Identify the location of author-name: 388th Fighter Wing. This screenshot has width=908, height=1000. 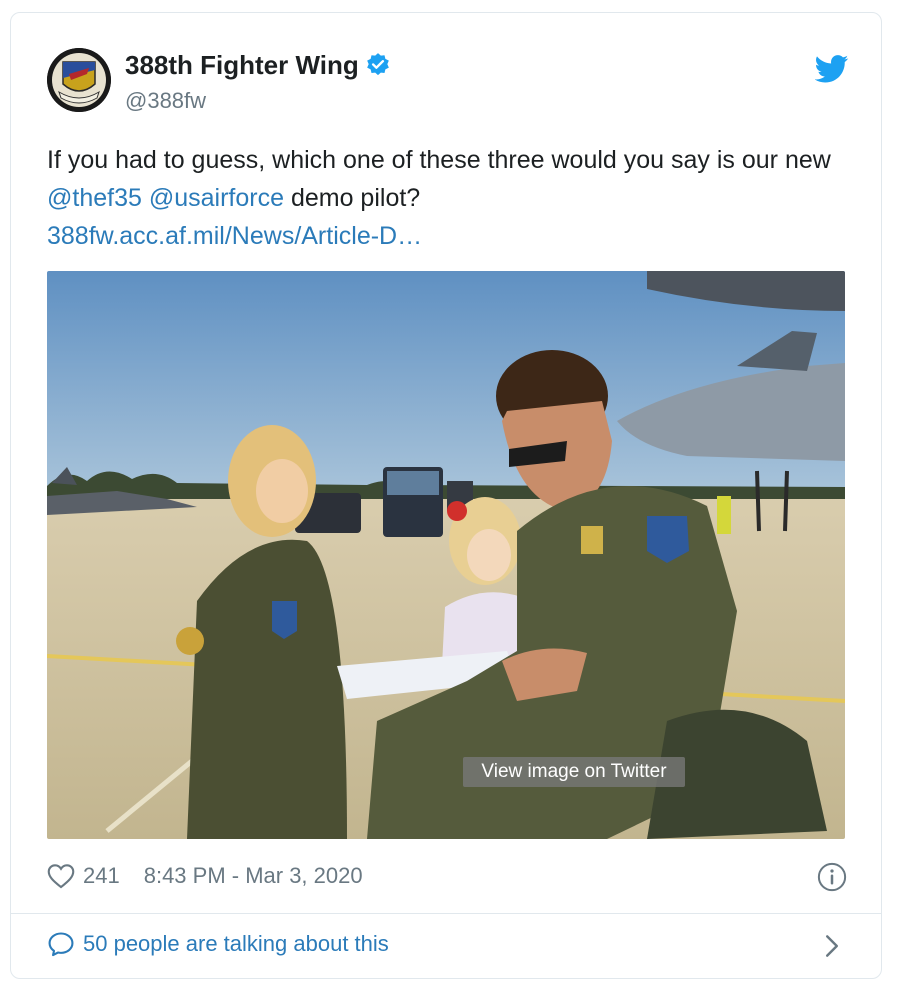
(258, 65).